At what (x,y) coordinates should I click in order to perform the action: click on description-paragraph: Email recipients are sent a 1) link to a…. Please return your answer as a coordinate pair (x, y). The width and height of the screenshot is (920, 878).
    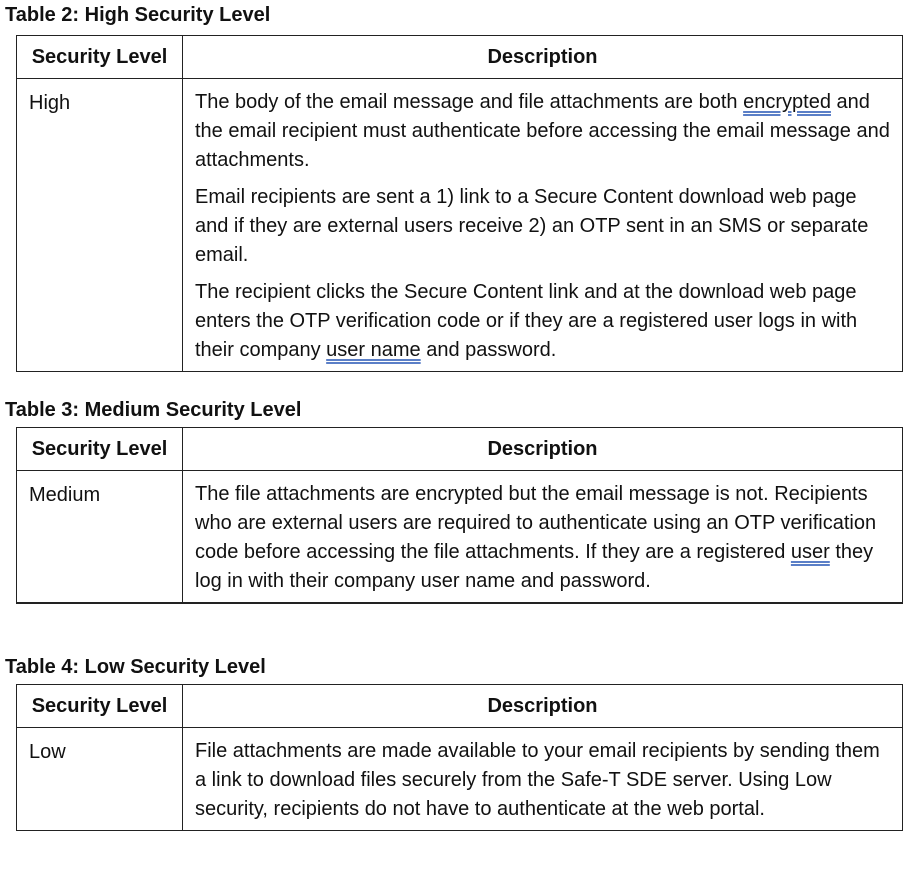
    Looking at the image, I should click on (544, 226).